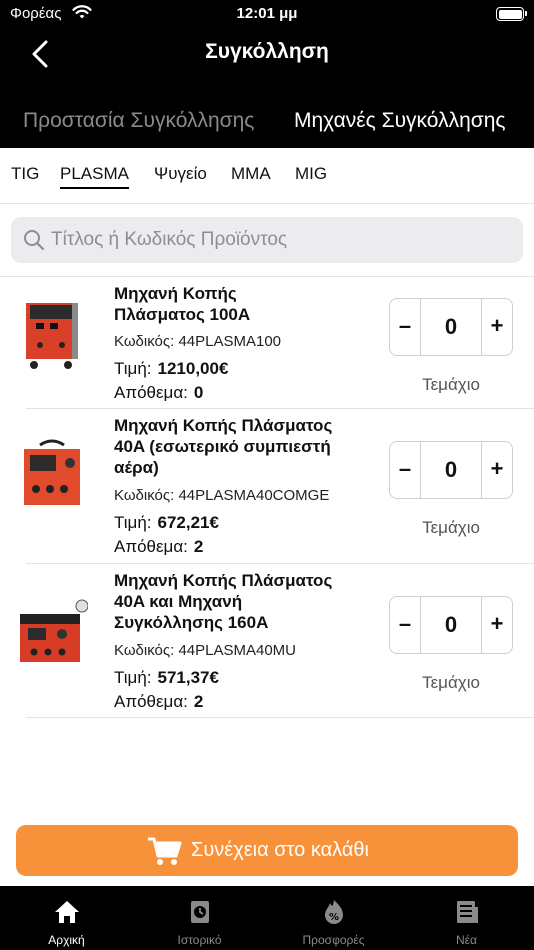  I want to click on product-stock: Απόθεμα: 0, so click(159, 392).